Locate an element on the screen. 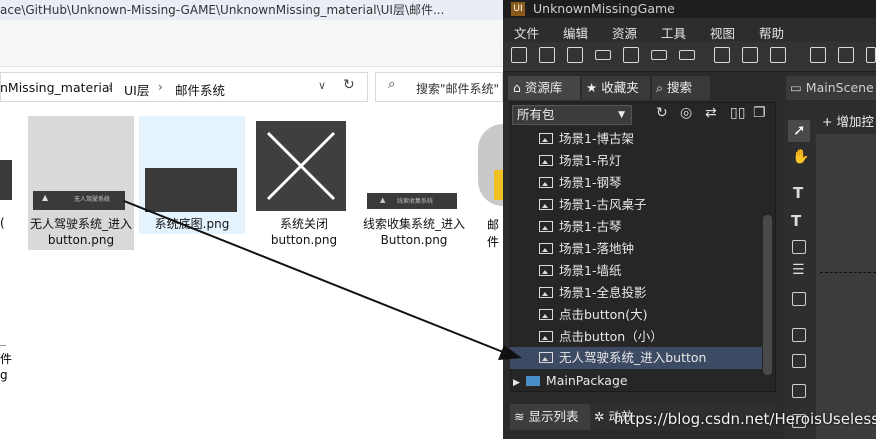 Image resolution: width=876 pixels, height=439 pixels. drag-arrow-head is located at coordinates (510, 352).